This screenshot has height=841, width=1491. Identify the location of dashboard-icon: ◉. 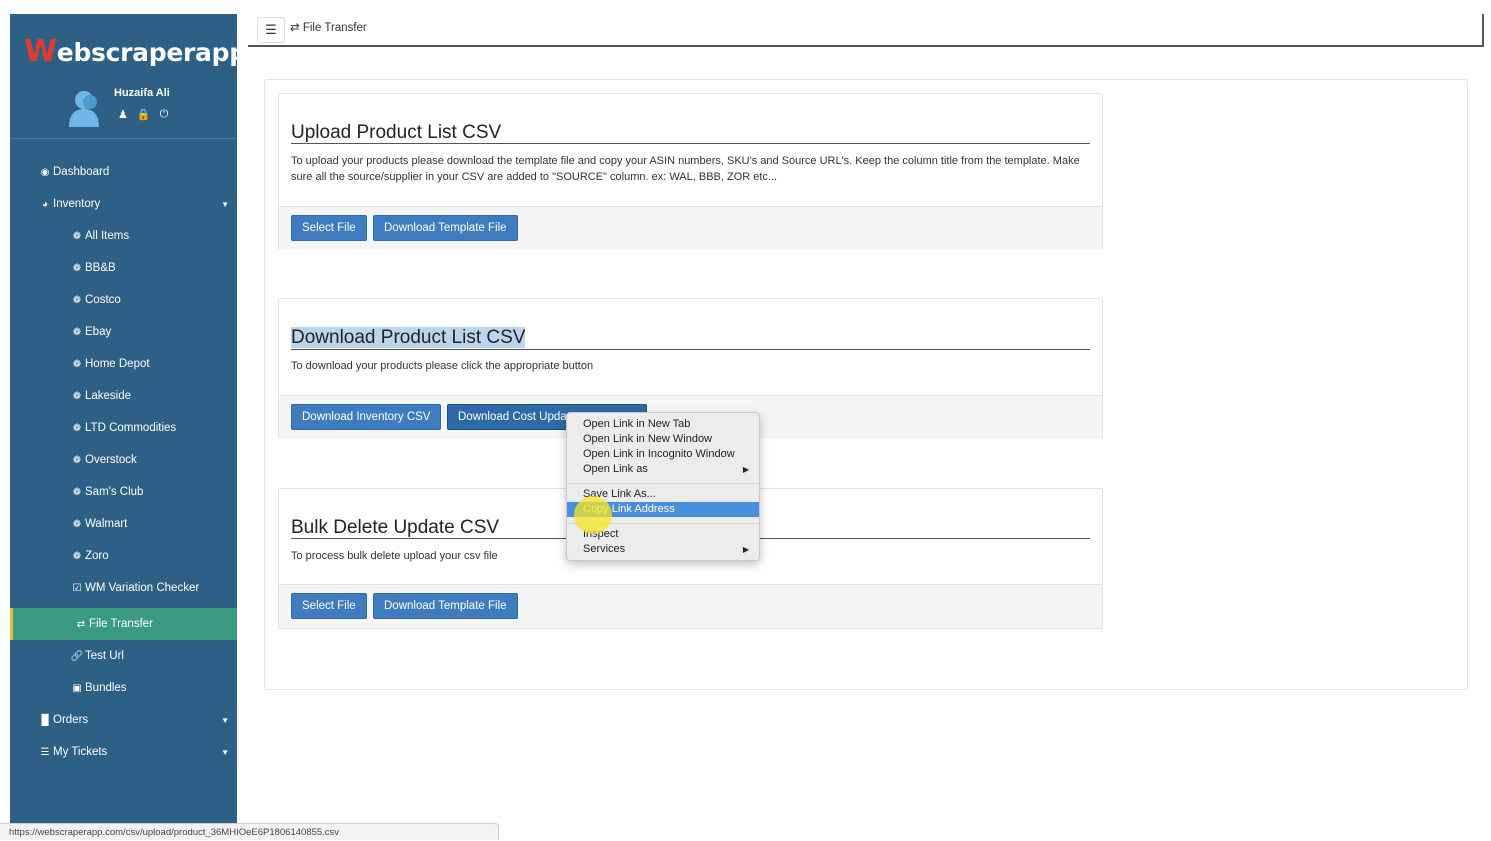
(45, 172).